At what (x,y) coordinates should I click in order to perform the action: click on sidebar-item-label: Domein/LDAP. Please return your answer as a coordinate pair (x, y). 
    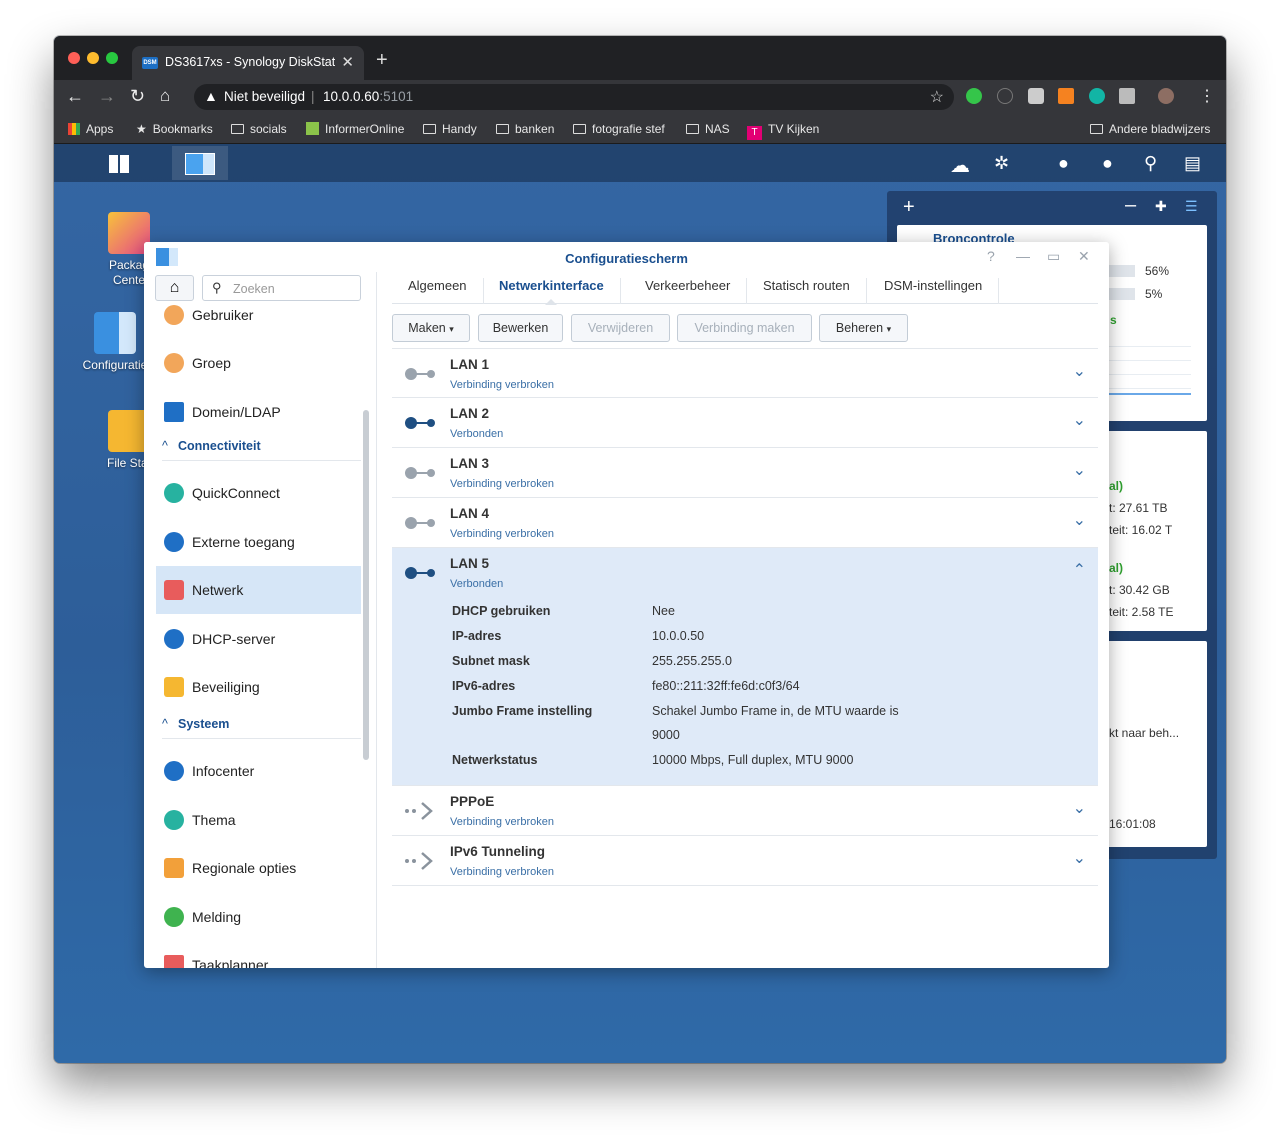
    Looking at the image, I should click on (236, 412).